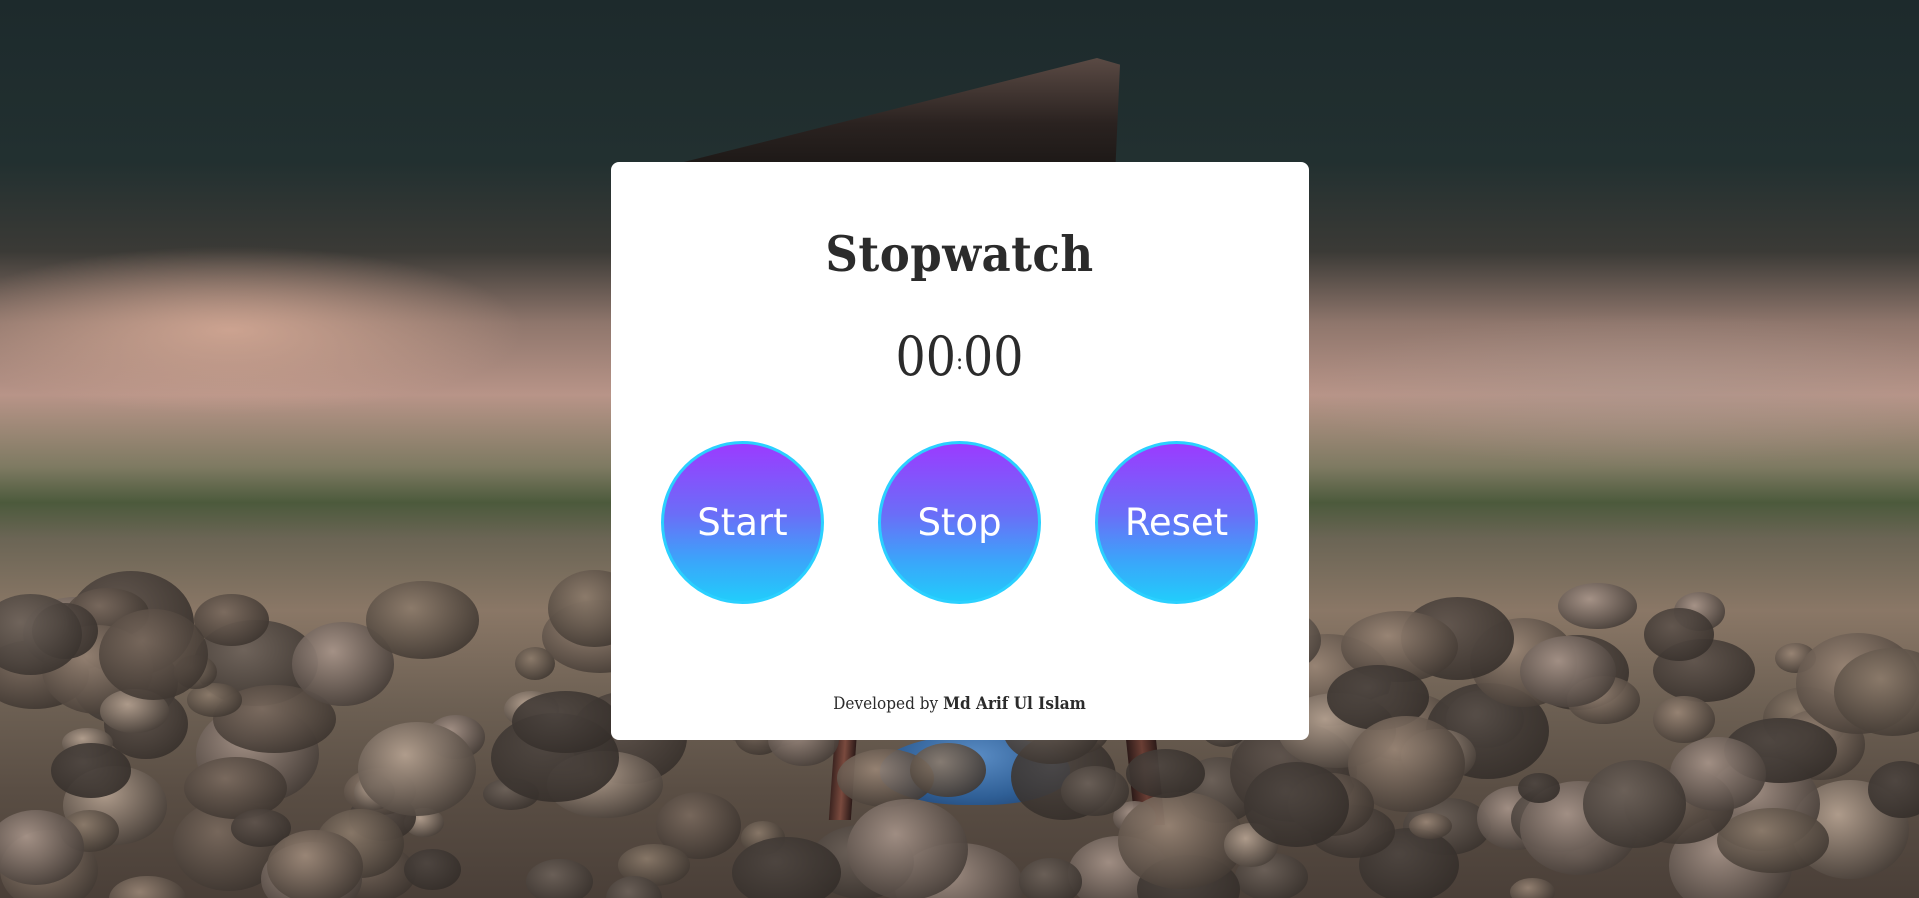 This screenshot has height=898, width=1919. I want to click on time-display: 00:00, so click(959, 357).